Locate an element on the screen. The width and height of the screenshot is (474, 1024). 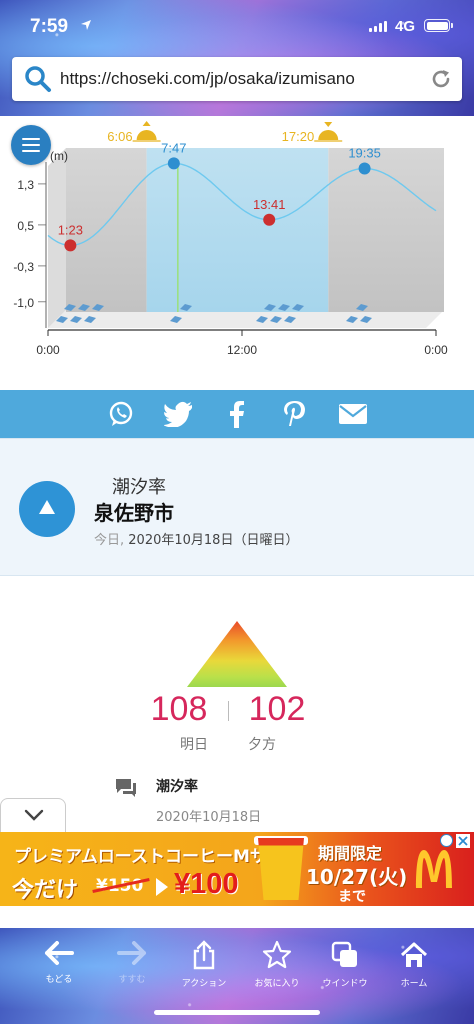
sunset-icon is located at coordinates (328, 135).